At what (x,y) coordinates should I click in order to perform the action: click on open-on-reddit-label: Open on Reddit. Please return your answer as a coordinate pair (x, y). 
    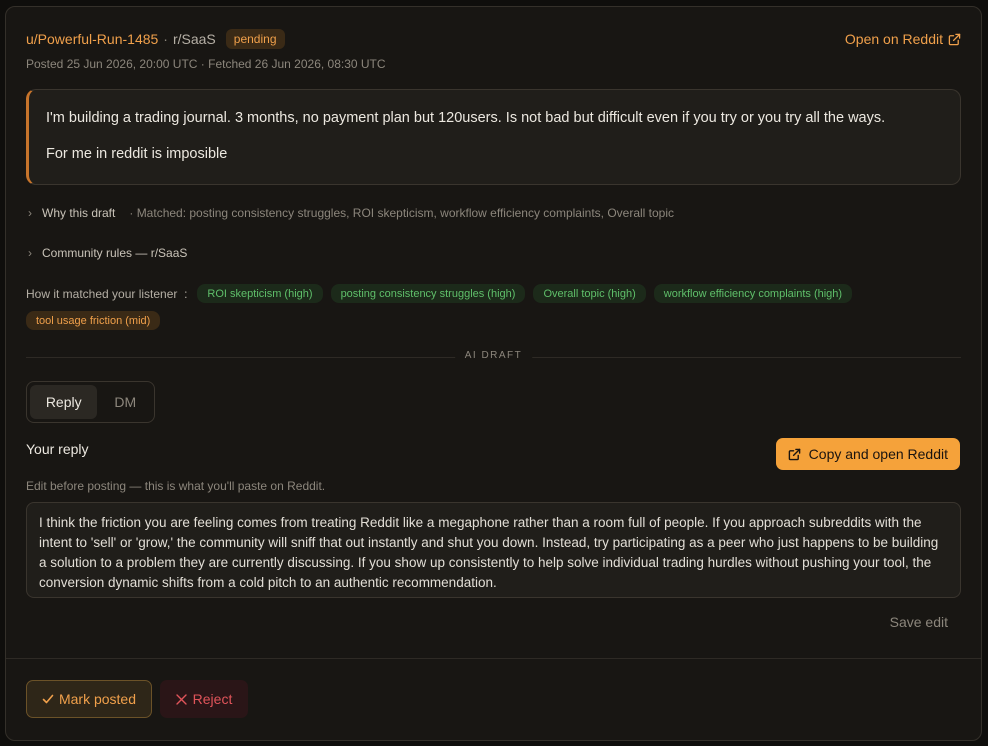
    Looking at the image, I should click on (893, 39).